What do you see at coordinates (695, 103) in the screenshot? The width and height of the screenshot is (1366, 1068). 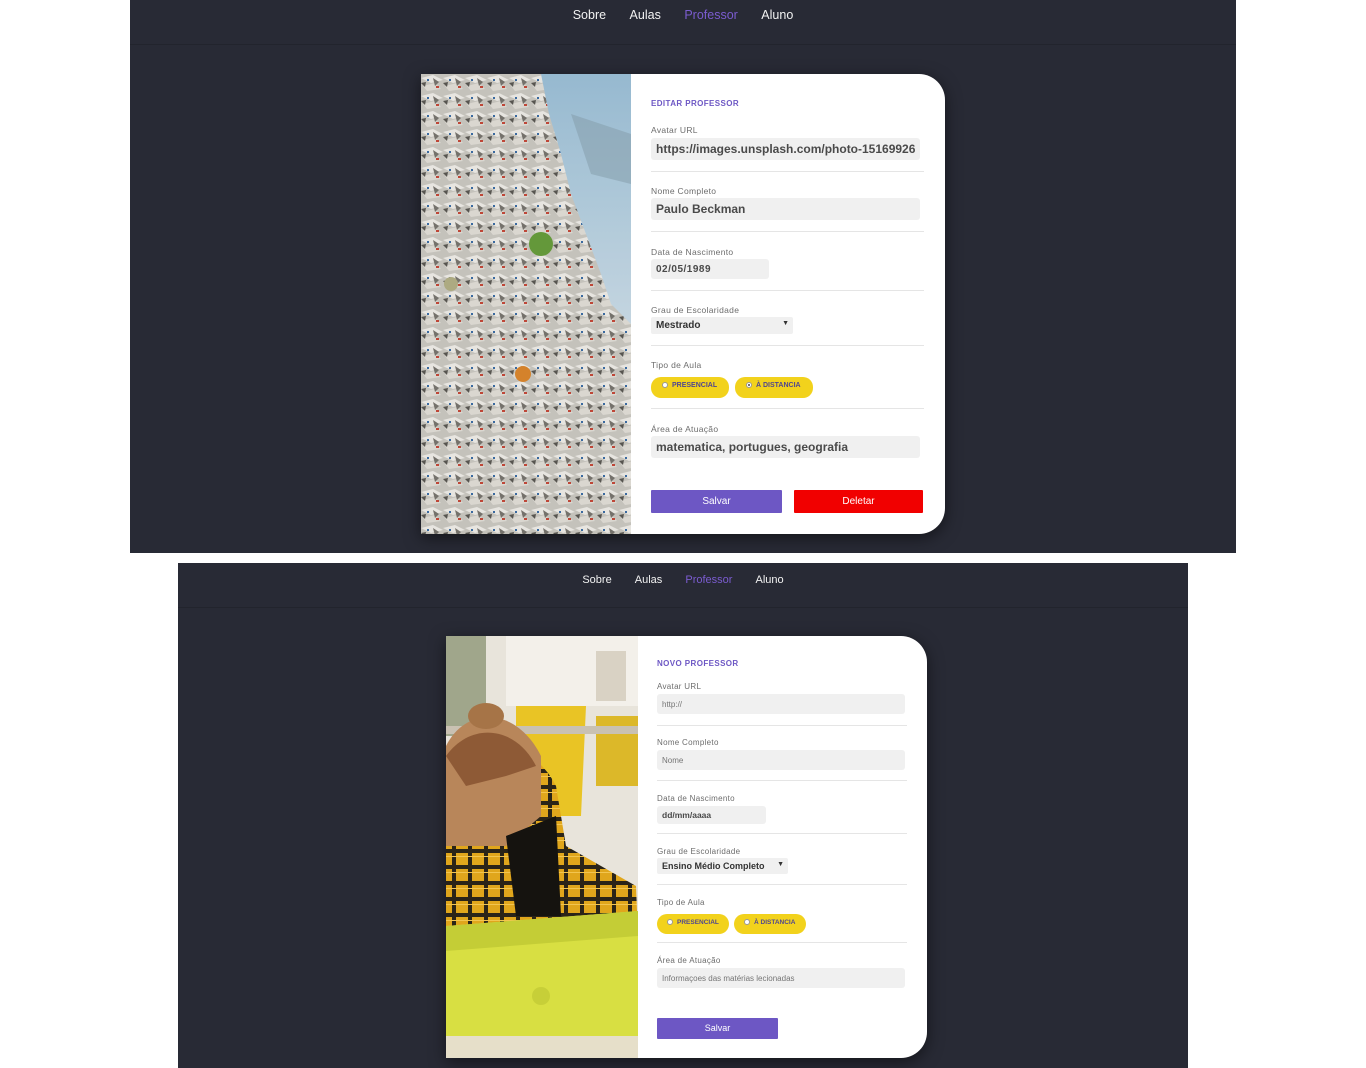 I see `form-title: EDITAR PROFESSOR` at bounding box center [695, 103].